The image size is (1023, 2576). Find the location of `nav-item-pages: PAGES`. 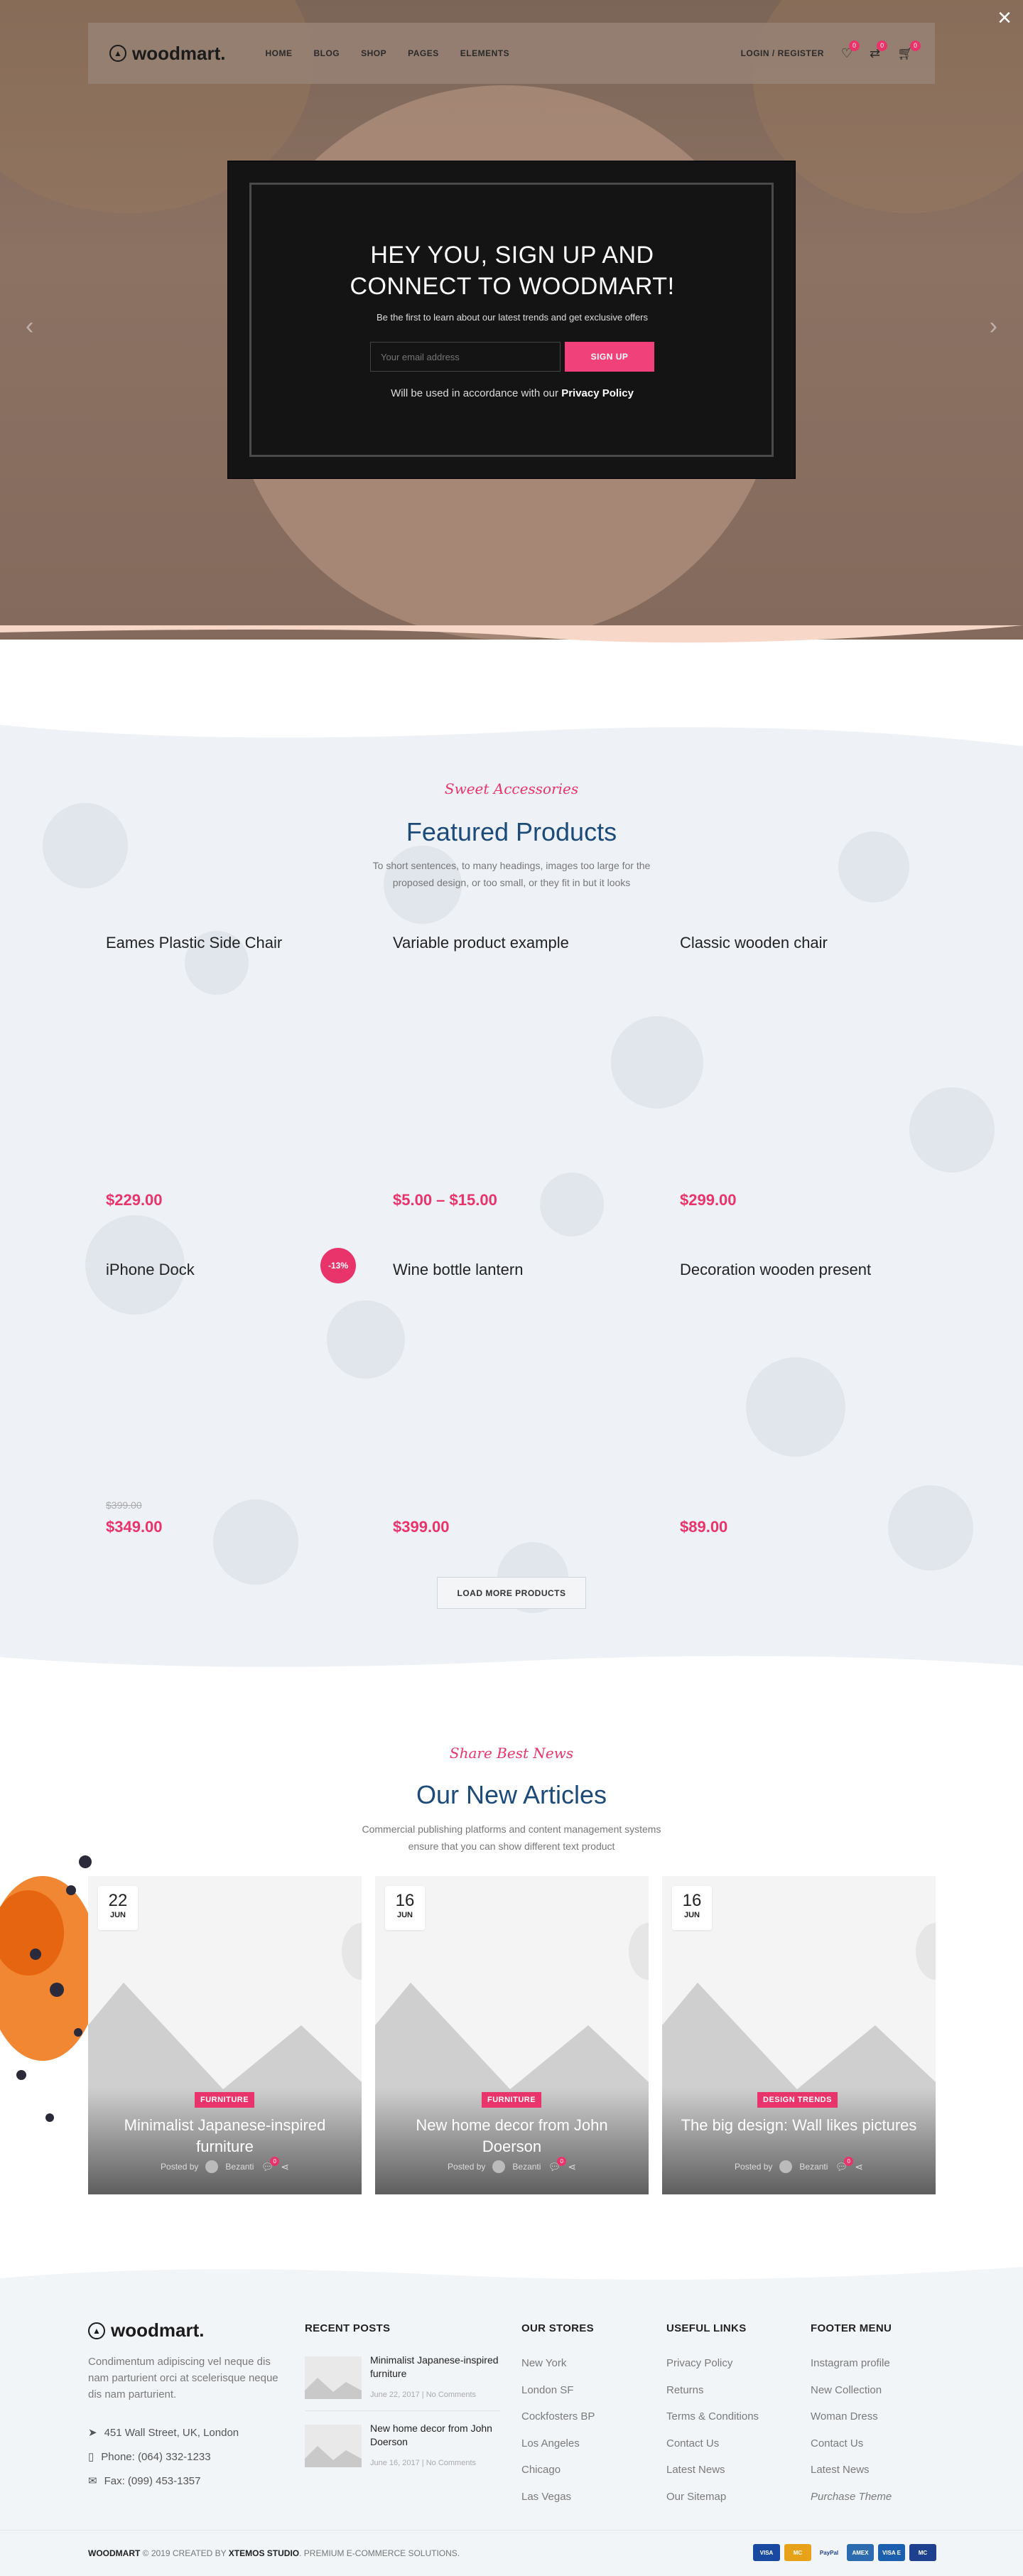

nav-item-pages: PAGES is located at coordinates (423, 53).